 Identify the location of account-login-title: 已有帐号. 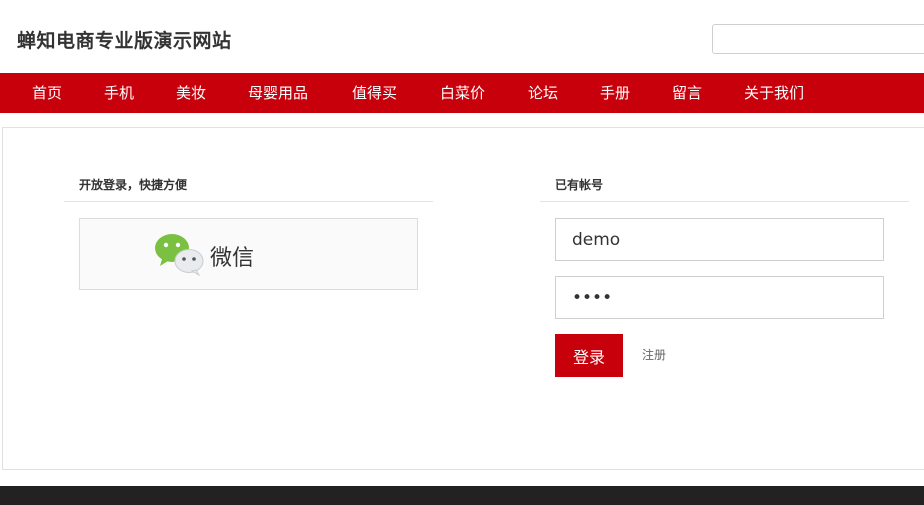
(579, 185).